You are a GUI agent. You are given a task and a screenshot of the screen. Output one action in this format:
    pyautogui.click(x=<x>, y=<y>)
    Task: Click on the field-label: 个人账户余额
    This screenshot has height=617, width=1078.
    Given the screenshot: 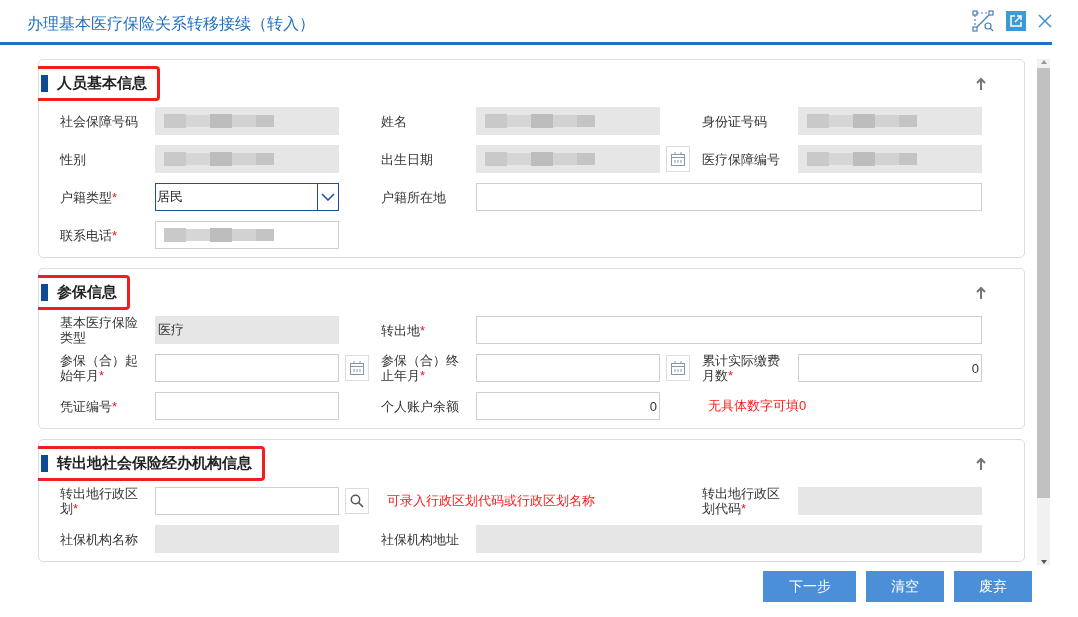 What is the action you would take?
    pyautogui.click(x=420, y=406)
    